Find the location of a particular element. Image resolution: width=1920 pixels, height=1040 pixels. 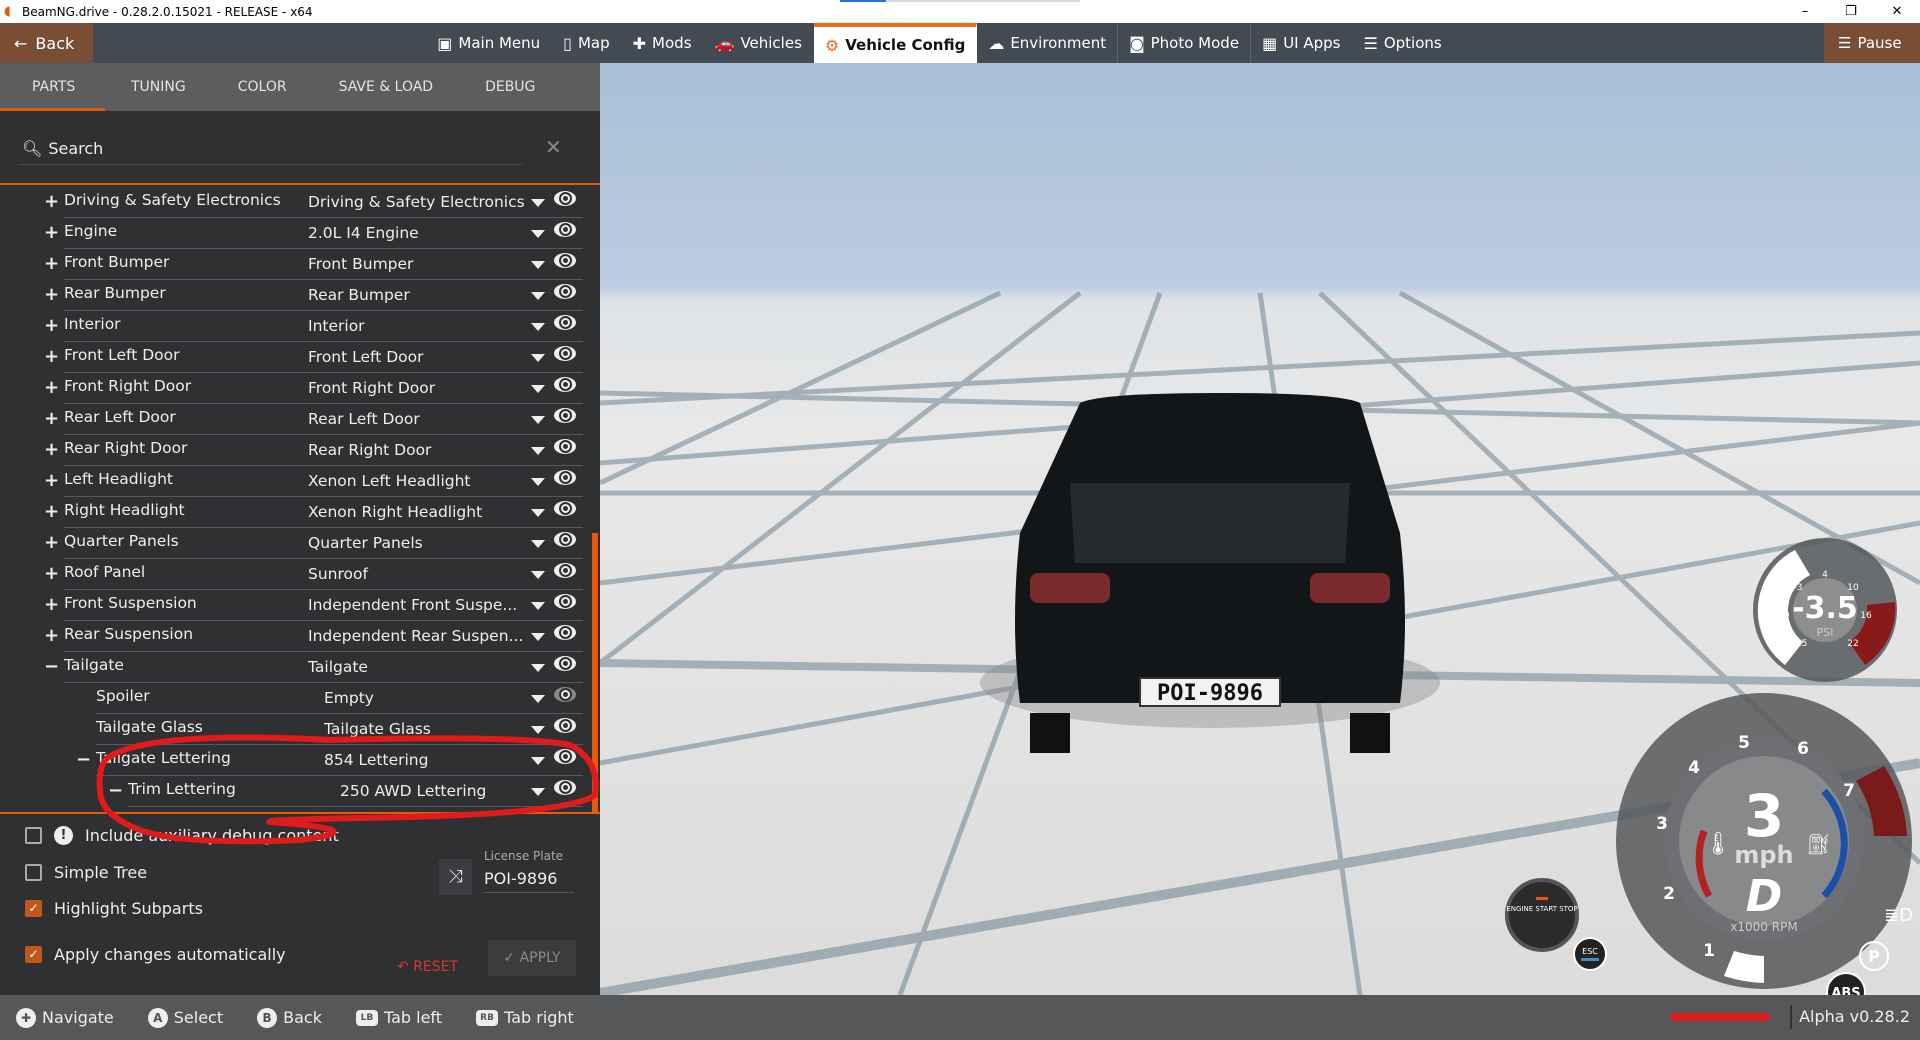

search-input: 🔍︎ Search is located at coordinates (270, 149).